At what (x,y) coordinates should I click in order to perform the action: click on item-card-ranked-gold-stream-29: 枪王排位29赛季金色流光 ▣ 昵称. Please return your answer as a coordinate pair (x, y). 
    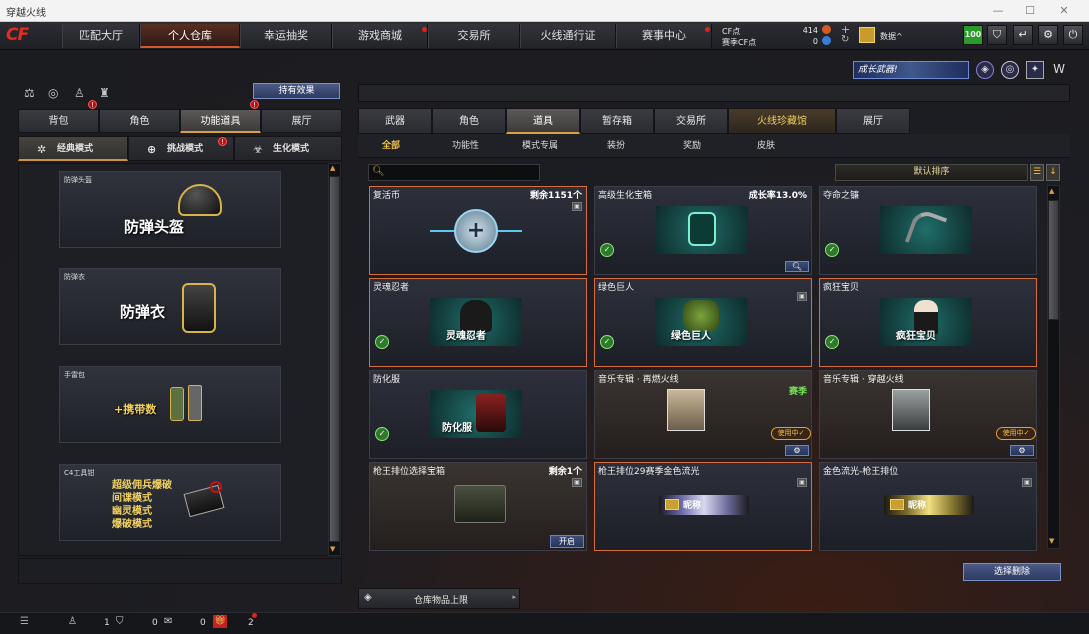
    Looking at the image, I should click on (703, 506).